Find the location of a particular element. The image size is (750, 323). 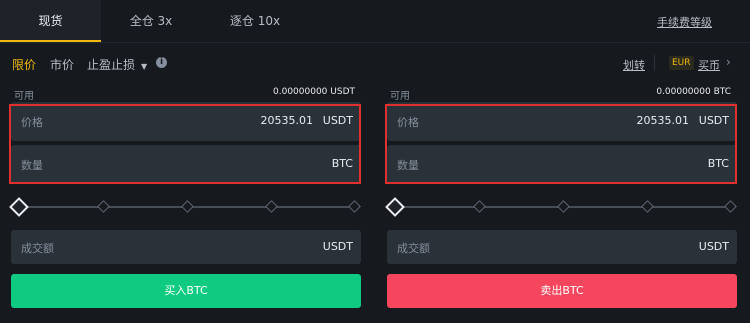

buy-percent-slider is located at coordinates (185, 207).